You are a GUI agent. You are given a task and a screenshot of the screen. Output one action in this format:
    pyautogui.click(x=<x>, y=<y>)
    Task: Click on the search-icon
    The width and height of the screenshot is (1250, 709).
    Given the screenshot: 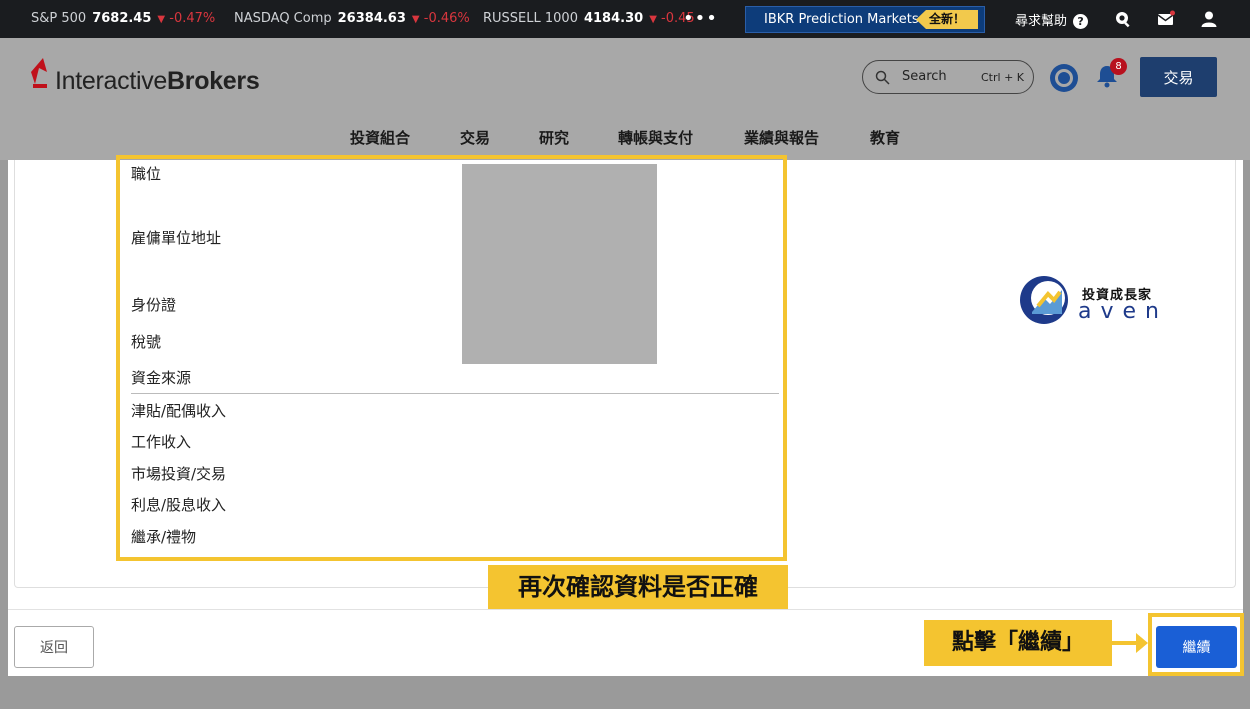 What is the action you would take?
    pyautogui.click(x=882, y=77)
    